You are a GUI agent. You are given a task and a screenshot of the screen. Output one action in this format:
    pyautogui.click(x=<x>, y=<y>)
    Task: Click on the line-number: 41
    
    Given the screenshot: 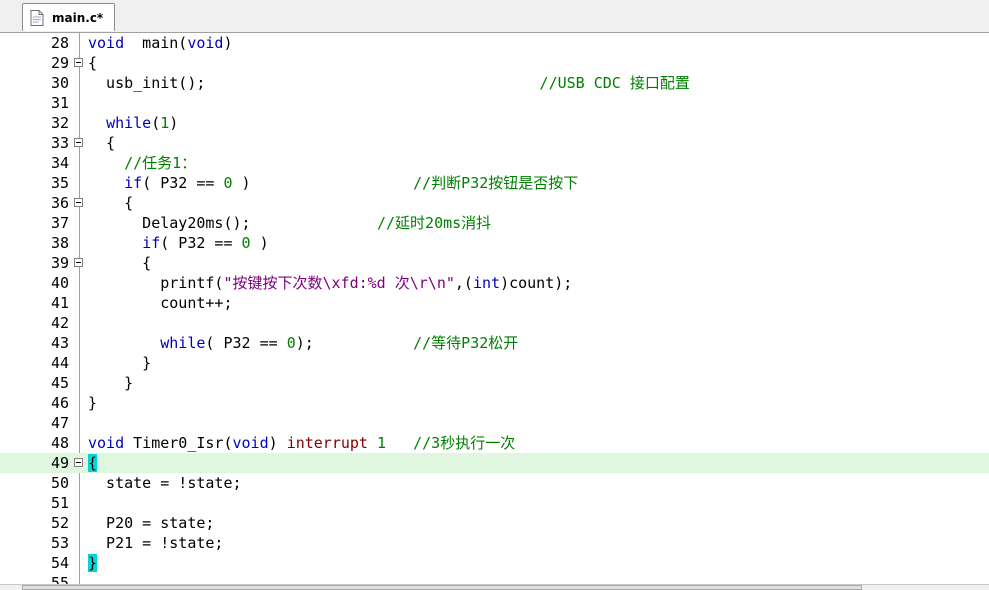 What is the action you would take?
    pyautogui.click(x=59, y=303)
    